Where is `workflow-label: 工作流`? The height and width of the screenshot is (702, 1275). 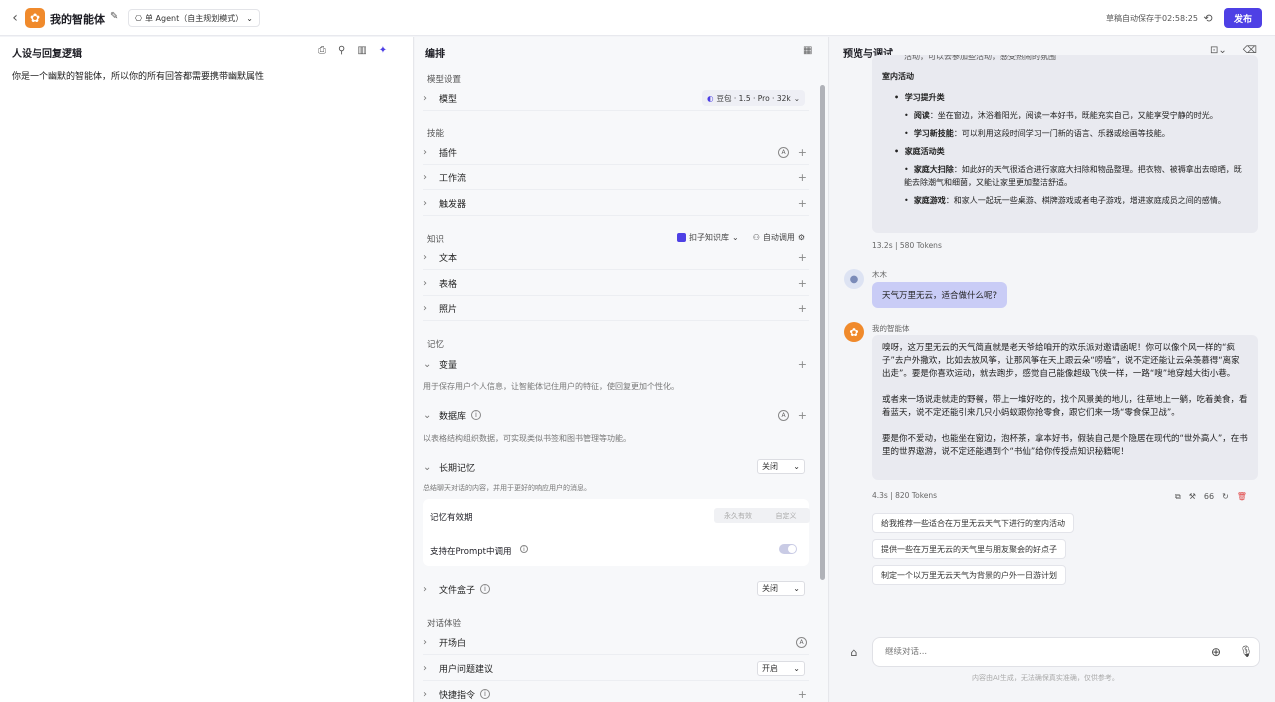 workflow-label: 工作流 is located at coordinates (453, 179).